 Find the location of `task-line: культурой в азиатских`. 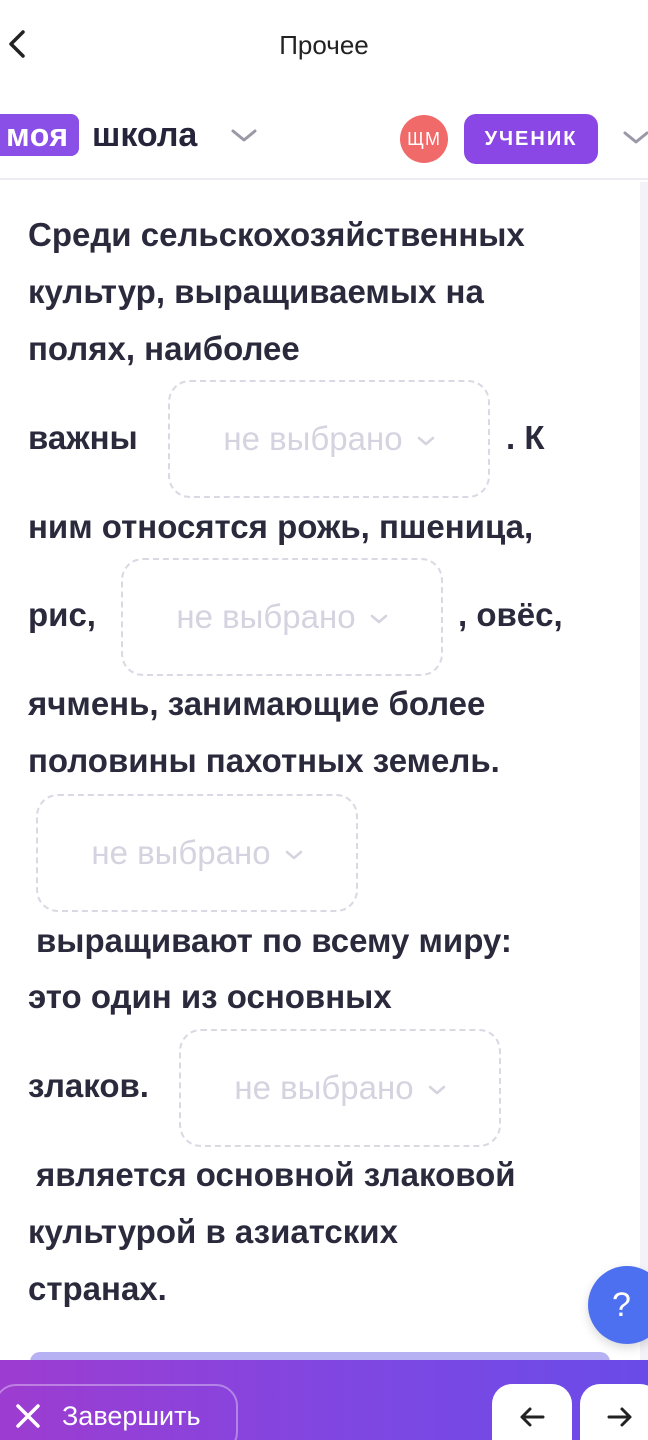

task-line: культурой в азиатских is located at coordinates (213, 1231).